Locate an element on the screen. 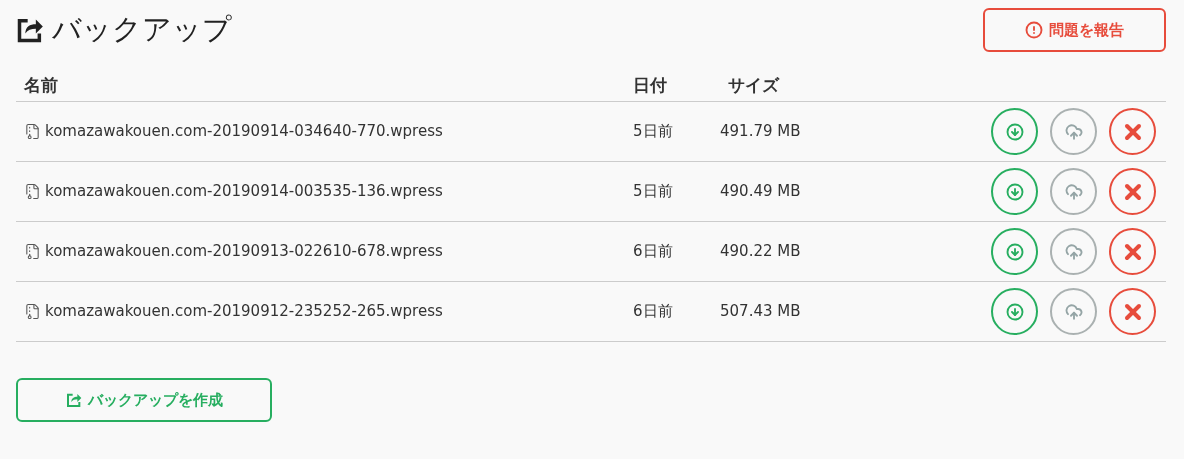 The width and height of the screenshot is (1184, 459). file-name: komazawakouen.com-20190914-003535-136.wpress is located at coordinates (244, 192).